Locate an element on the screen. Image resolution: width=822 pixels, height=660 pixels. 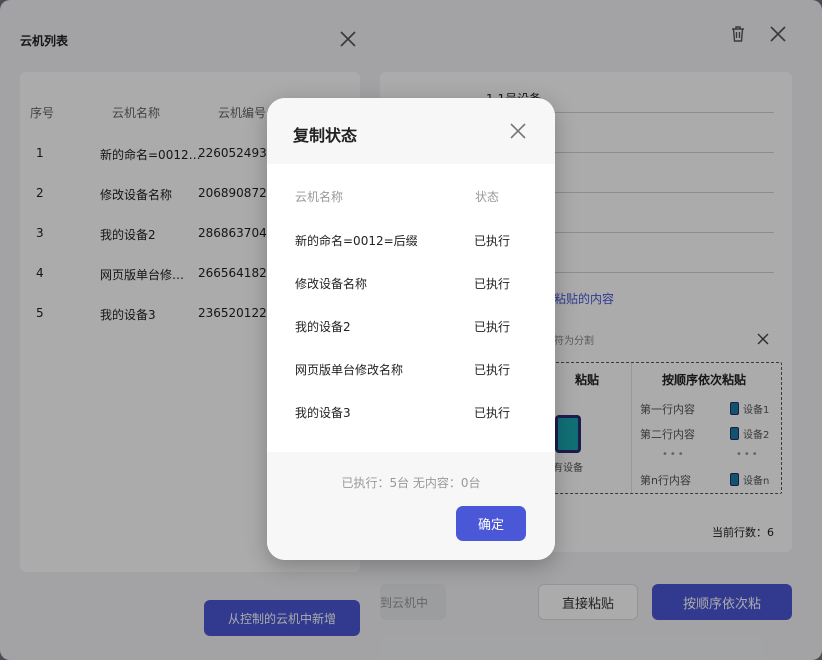
status-row: 我的设备2 已执行 is located at coordinates (411, 329).